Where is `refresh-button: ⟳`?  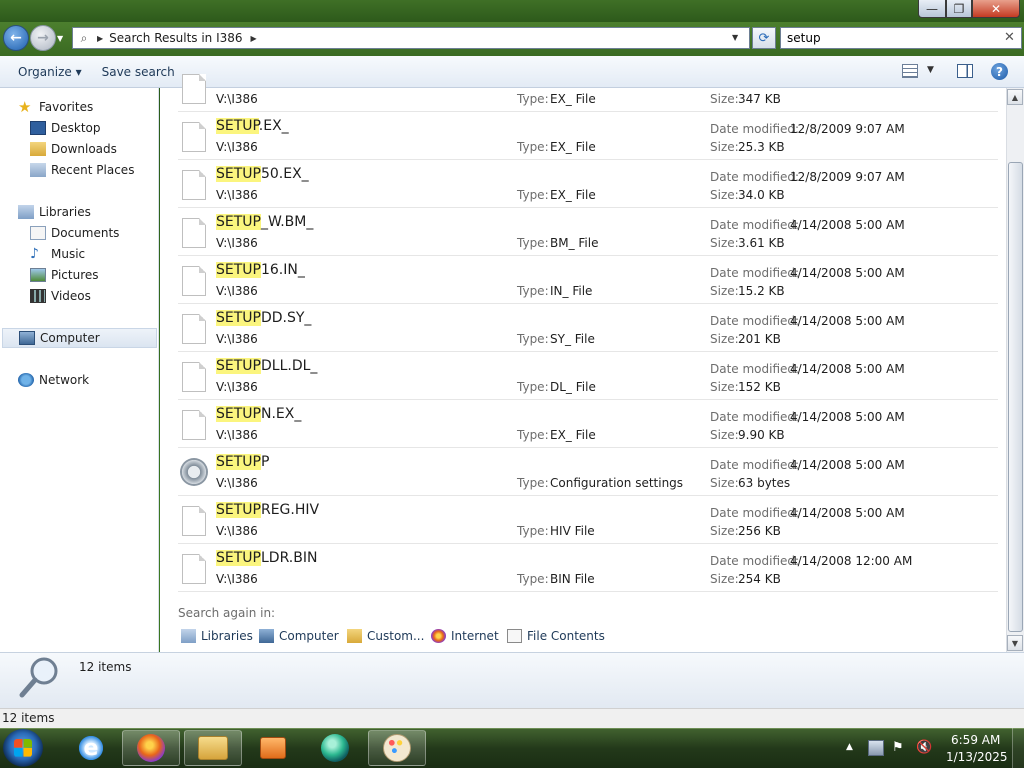
refresh-button: ⟳ is located at coordinates (764, 38).